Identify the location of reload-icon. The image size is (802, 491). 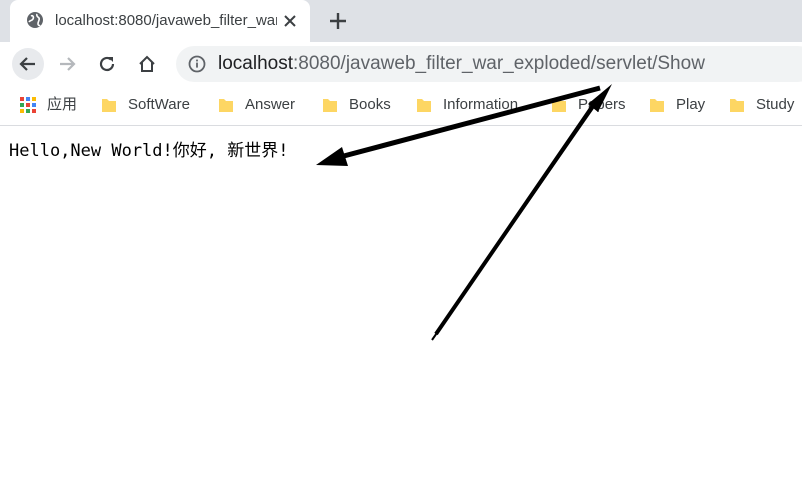
(107, 64).